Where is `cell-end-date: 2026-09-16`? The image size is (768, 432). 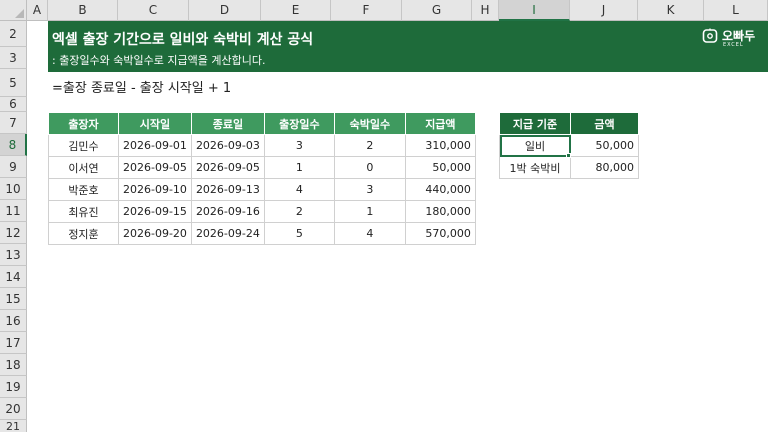
cell-end-date: 2026-09-16 is located at coordinates (227, 211).